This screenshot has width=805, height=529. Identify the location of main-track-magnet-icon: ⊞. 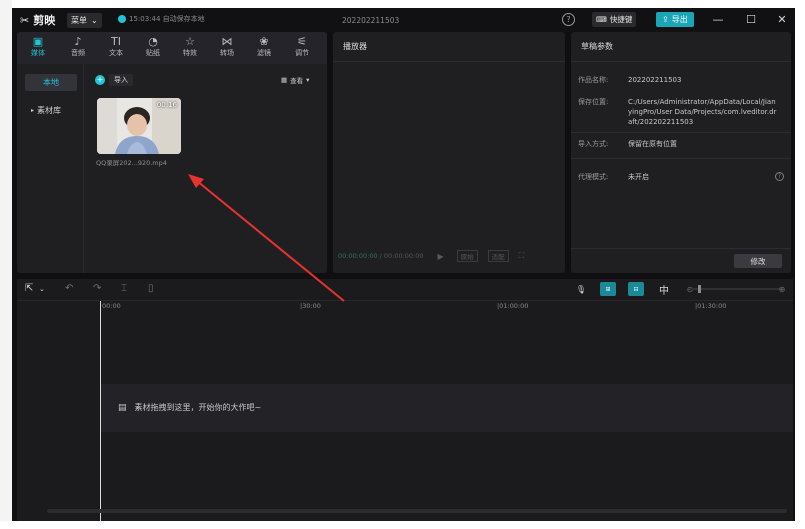
(608, 289).